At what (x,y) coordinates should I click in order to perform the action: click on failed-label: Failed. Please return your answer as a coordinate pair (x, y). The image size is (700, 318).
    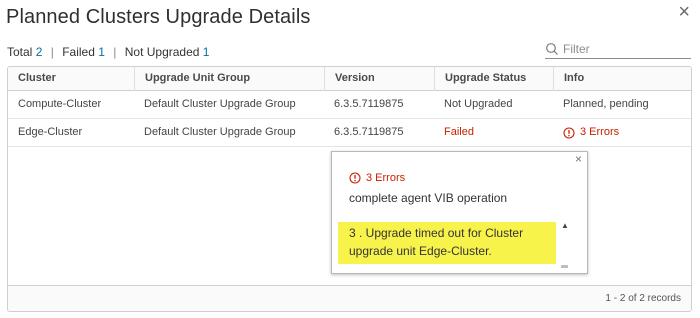
    Looking at the image, I should click on (78, 52).